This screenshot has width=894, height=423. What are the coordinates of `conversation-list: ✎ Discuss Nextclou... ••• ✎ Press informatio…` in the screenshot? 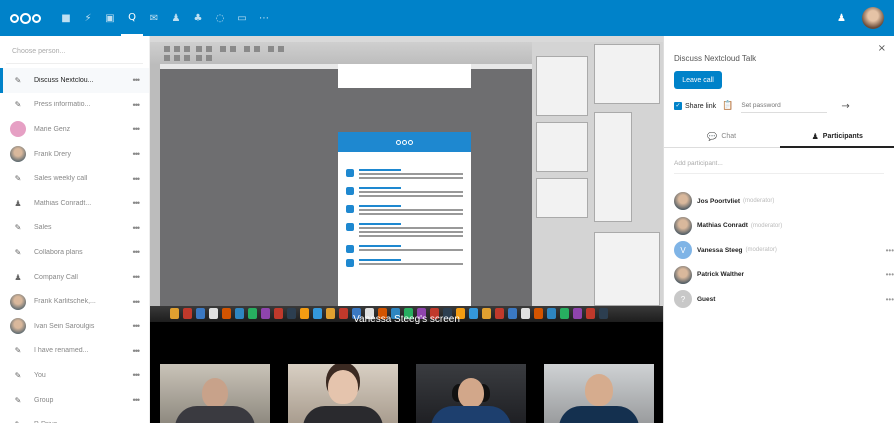 It's located at (74, 245).